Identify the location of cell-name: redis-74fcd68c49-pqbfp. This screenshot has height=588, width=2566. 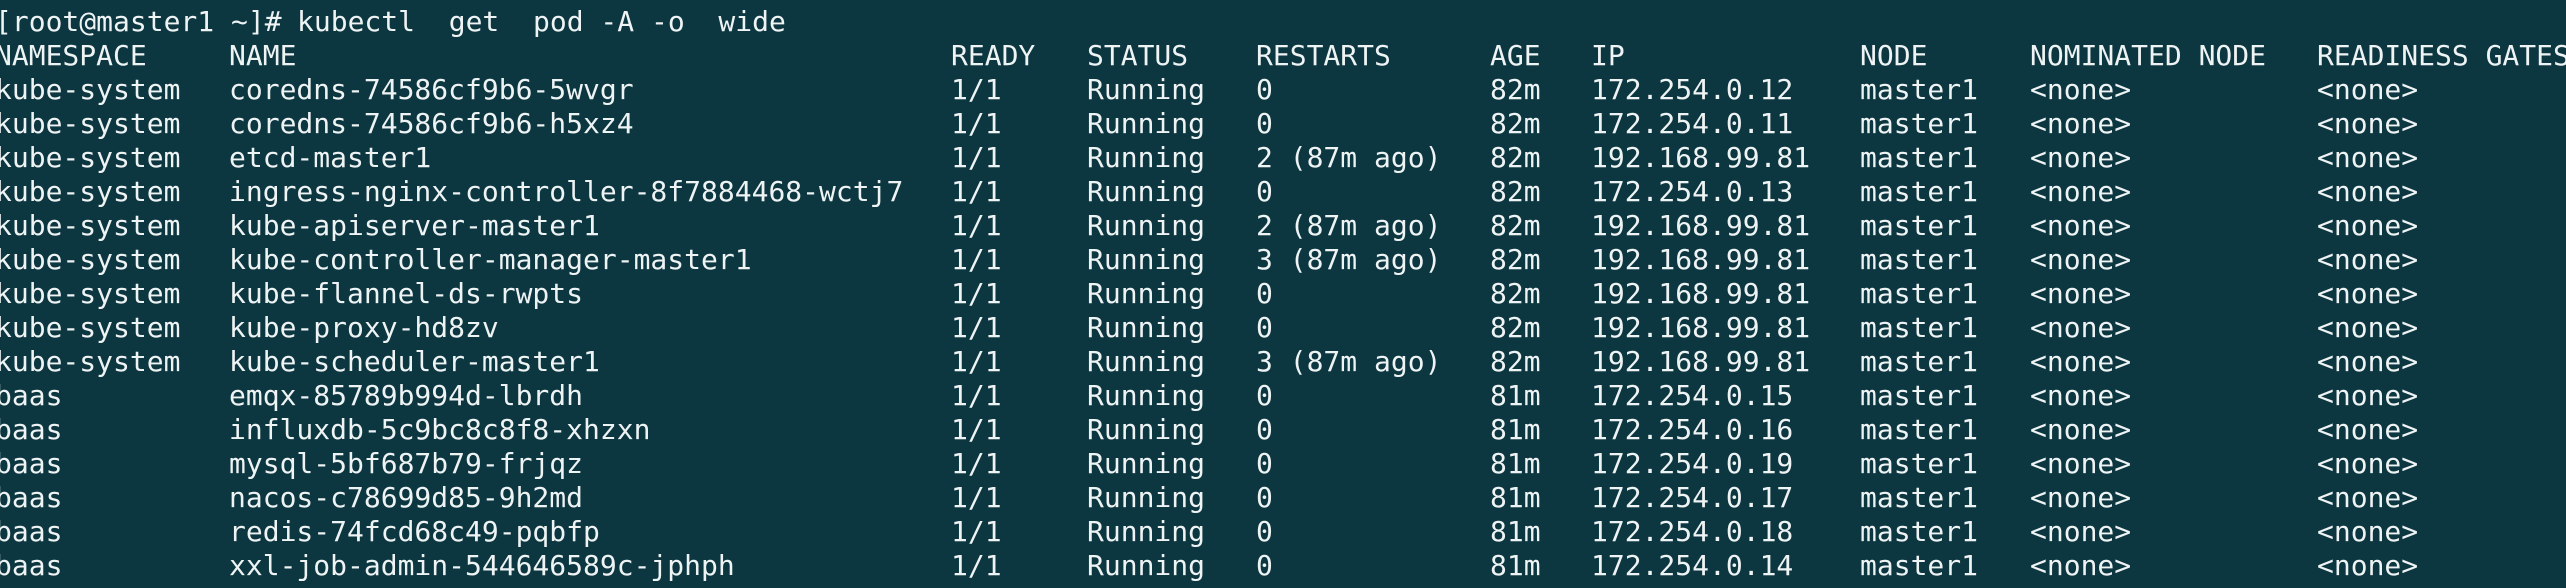
(414, 531).